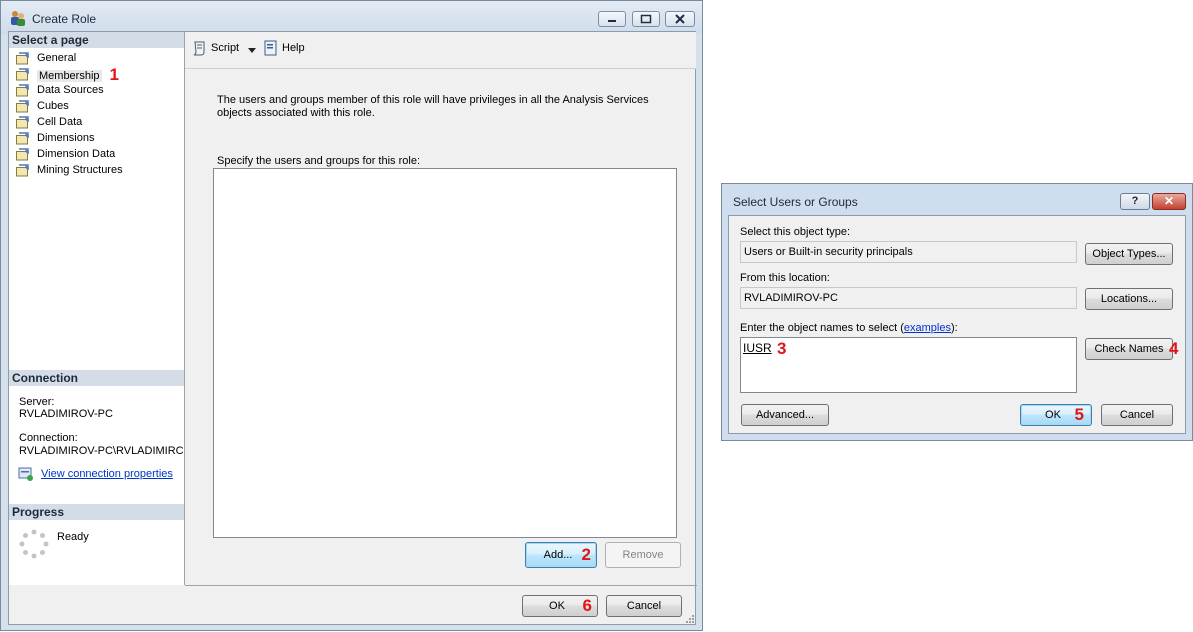  Describe the element at coordinates (795, 232) in the screenshot. I see `object-type-label: Select this object type:` at that location.